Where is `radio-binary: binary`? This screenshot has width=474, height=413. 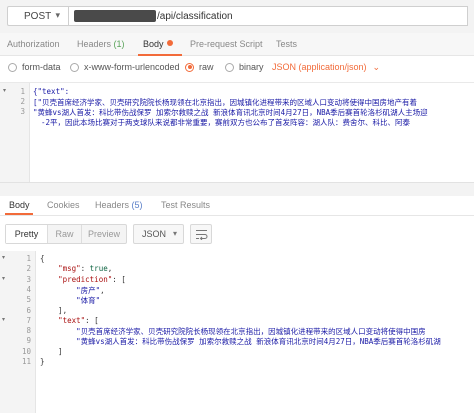
radio-binary: binary is located at coordinates (244, 67).